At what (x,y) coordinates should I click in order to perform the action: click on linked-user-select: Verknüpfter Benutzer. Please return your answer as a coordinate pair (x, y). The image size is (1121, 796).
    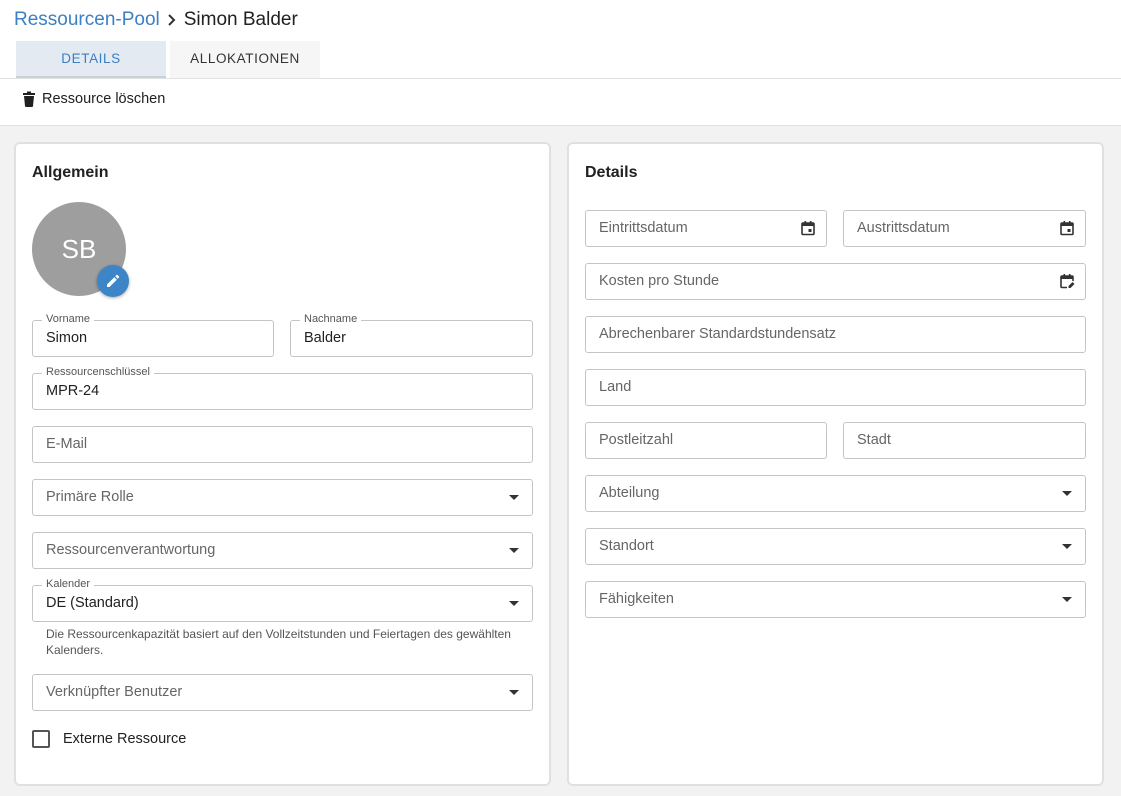
    Looking at the image, I should click on (282, 692).